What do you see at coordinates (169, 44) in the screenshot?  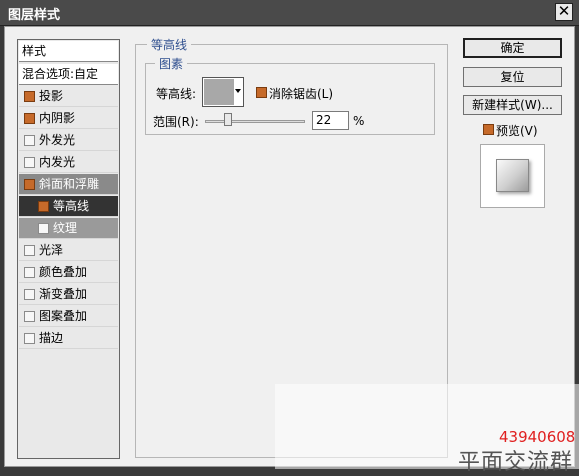 I see `contour-group-title: 等高线` at bounding box center [169, 44].